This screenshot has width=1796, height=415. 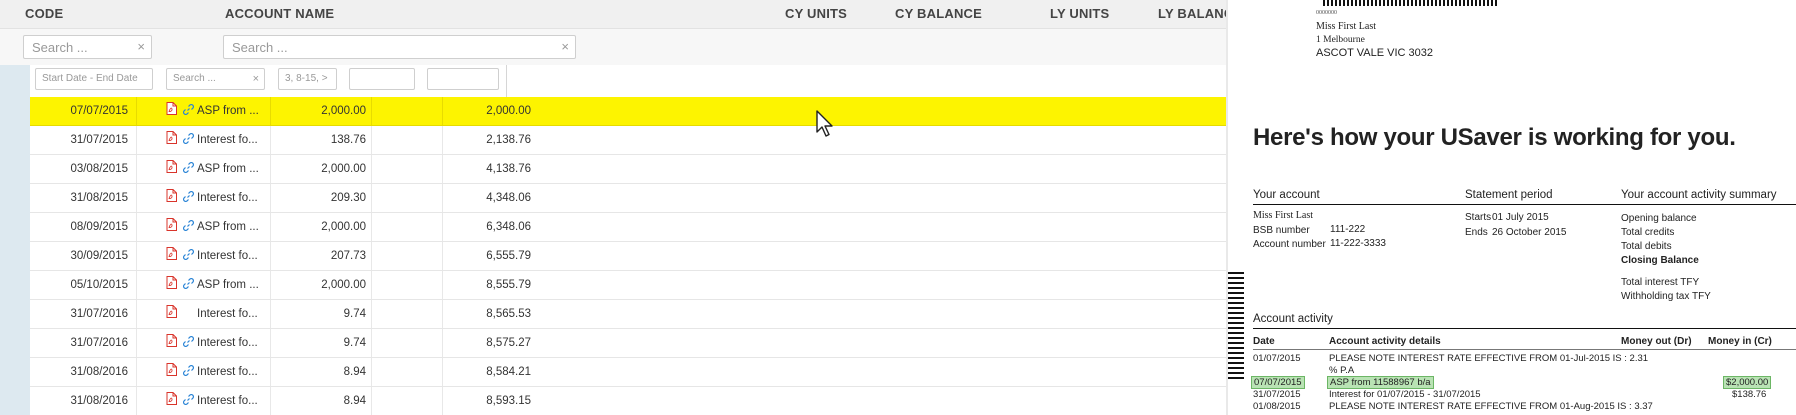 I want to click on period-ends-value: 26 October 2015, so click(x=1529, y=232).